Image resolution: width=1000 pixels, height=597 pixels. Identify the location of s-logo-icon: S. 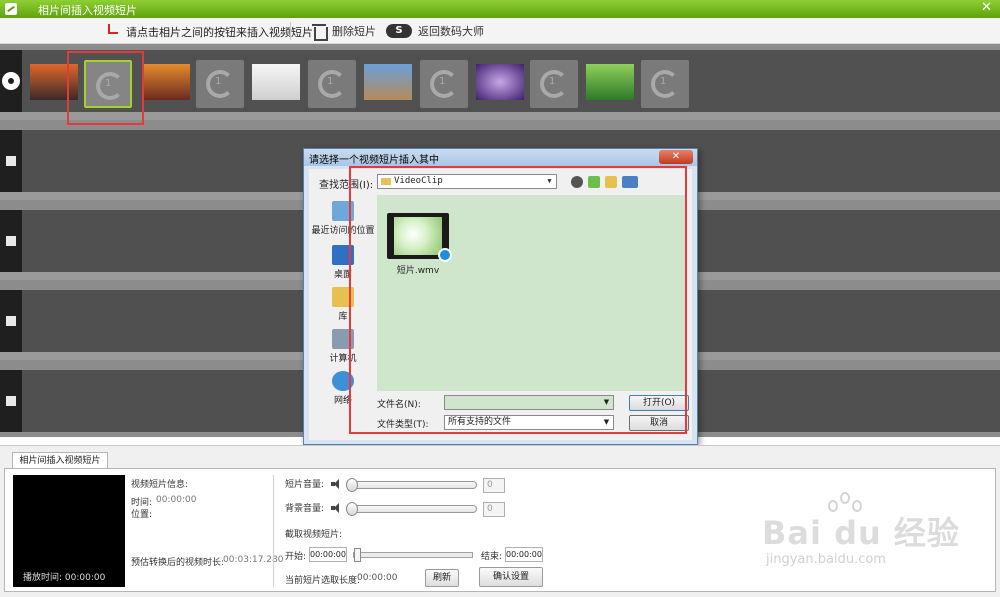
(399, 31).